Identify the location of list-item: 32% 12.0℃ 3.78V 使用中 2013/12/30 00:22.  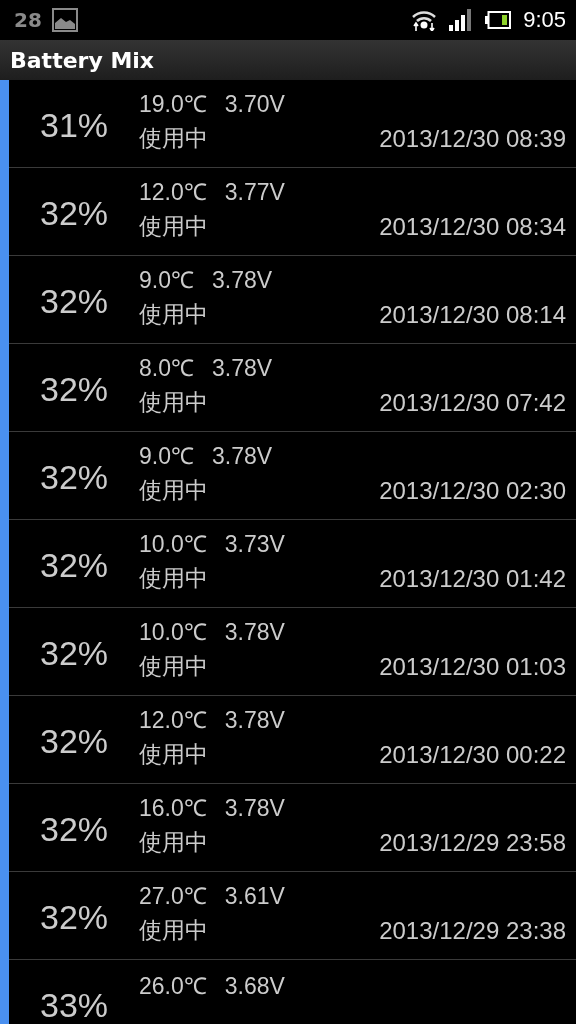
(288, 740).